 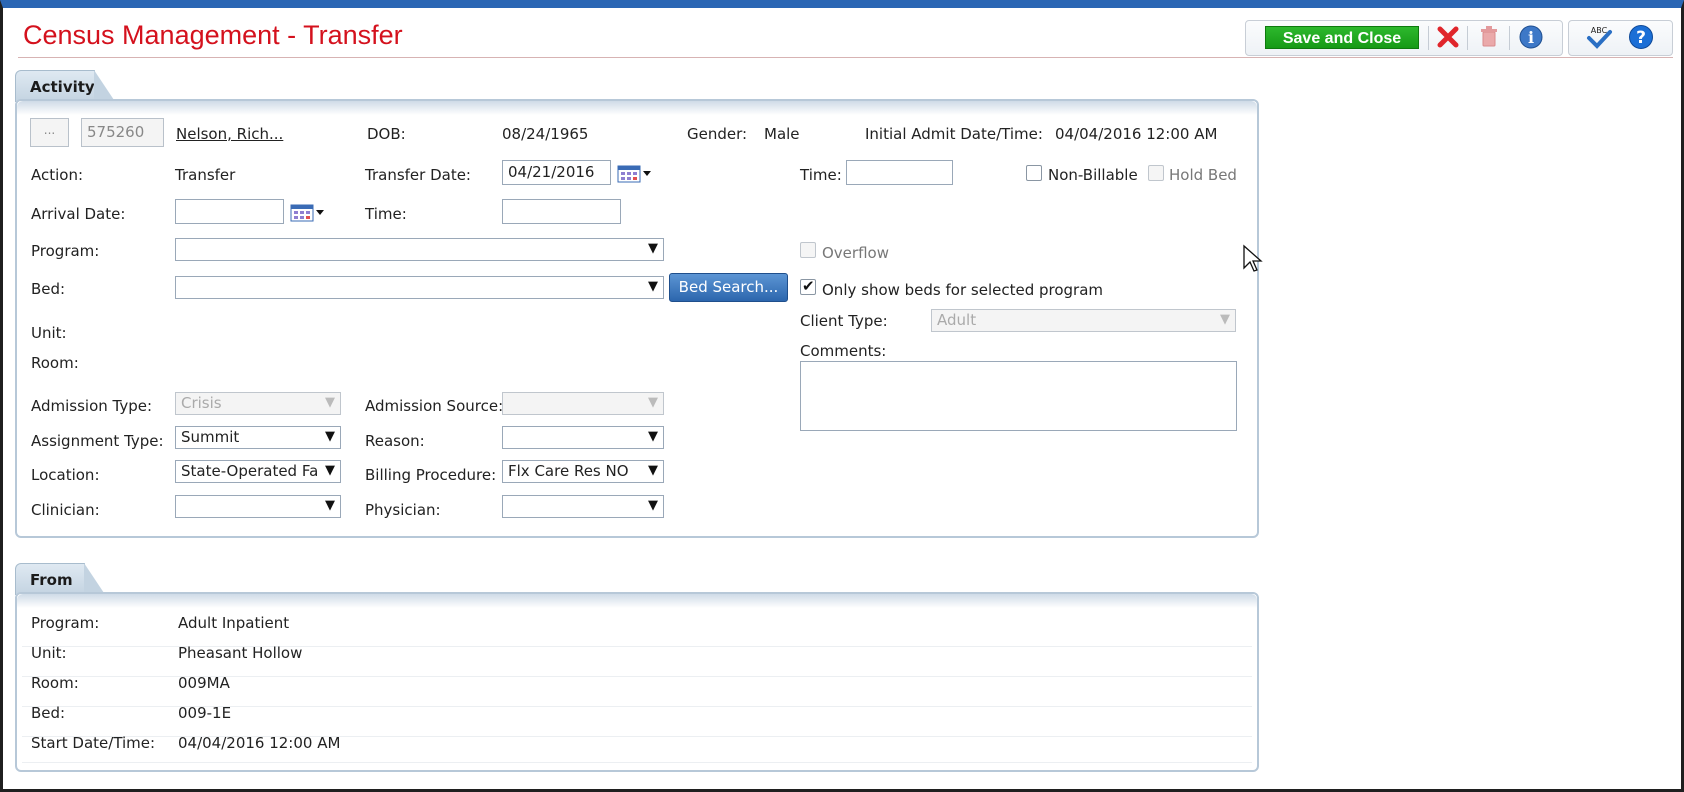 What do you see at coordinates (1156, 173) in the screenshot?
I see `hold-bed-checkbox` at bounding box center [1156, 173].